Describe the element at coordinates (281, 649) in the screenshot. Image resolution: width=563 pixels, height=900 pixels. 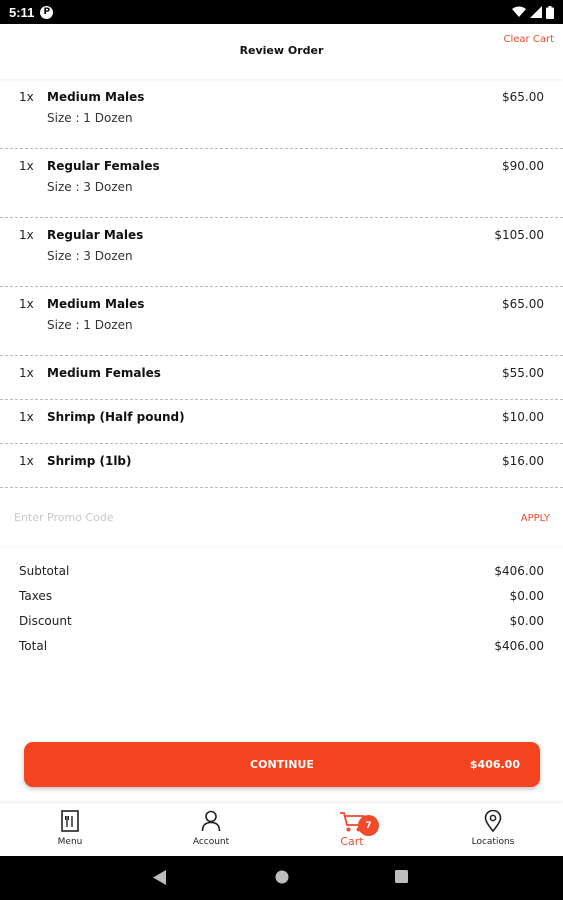
I see `total-row: Total $406.00` at that location.